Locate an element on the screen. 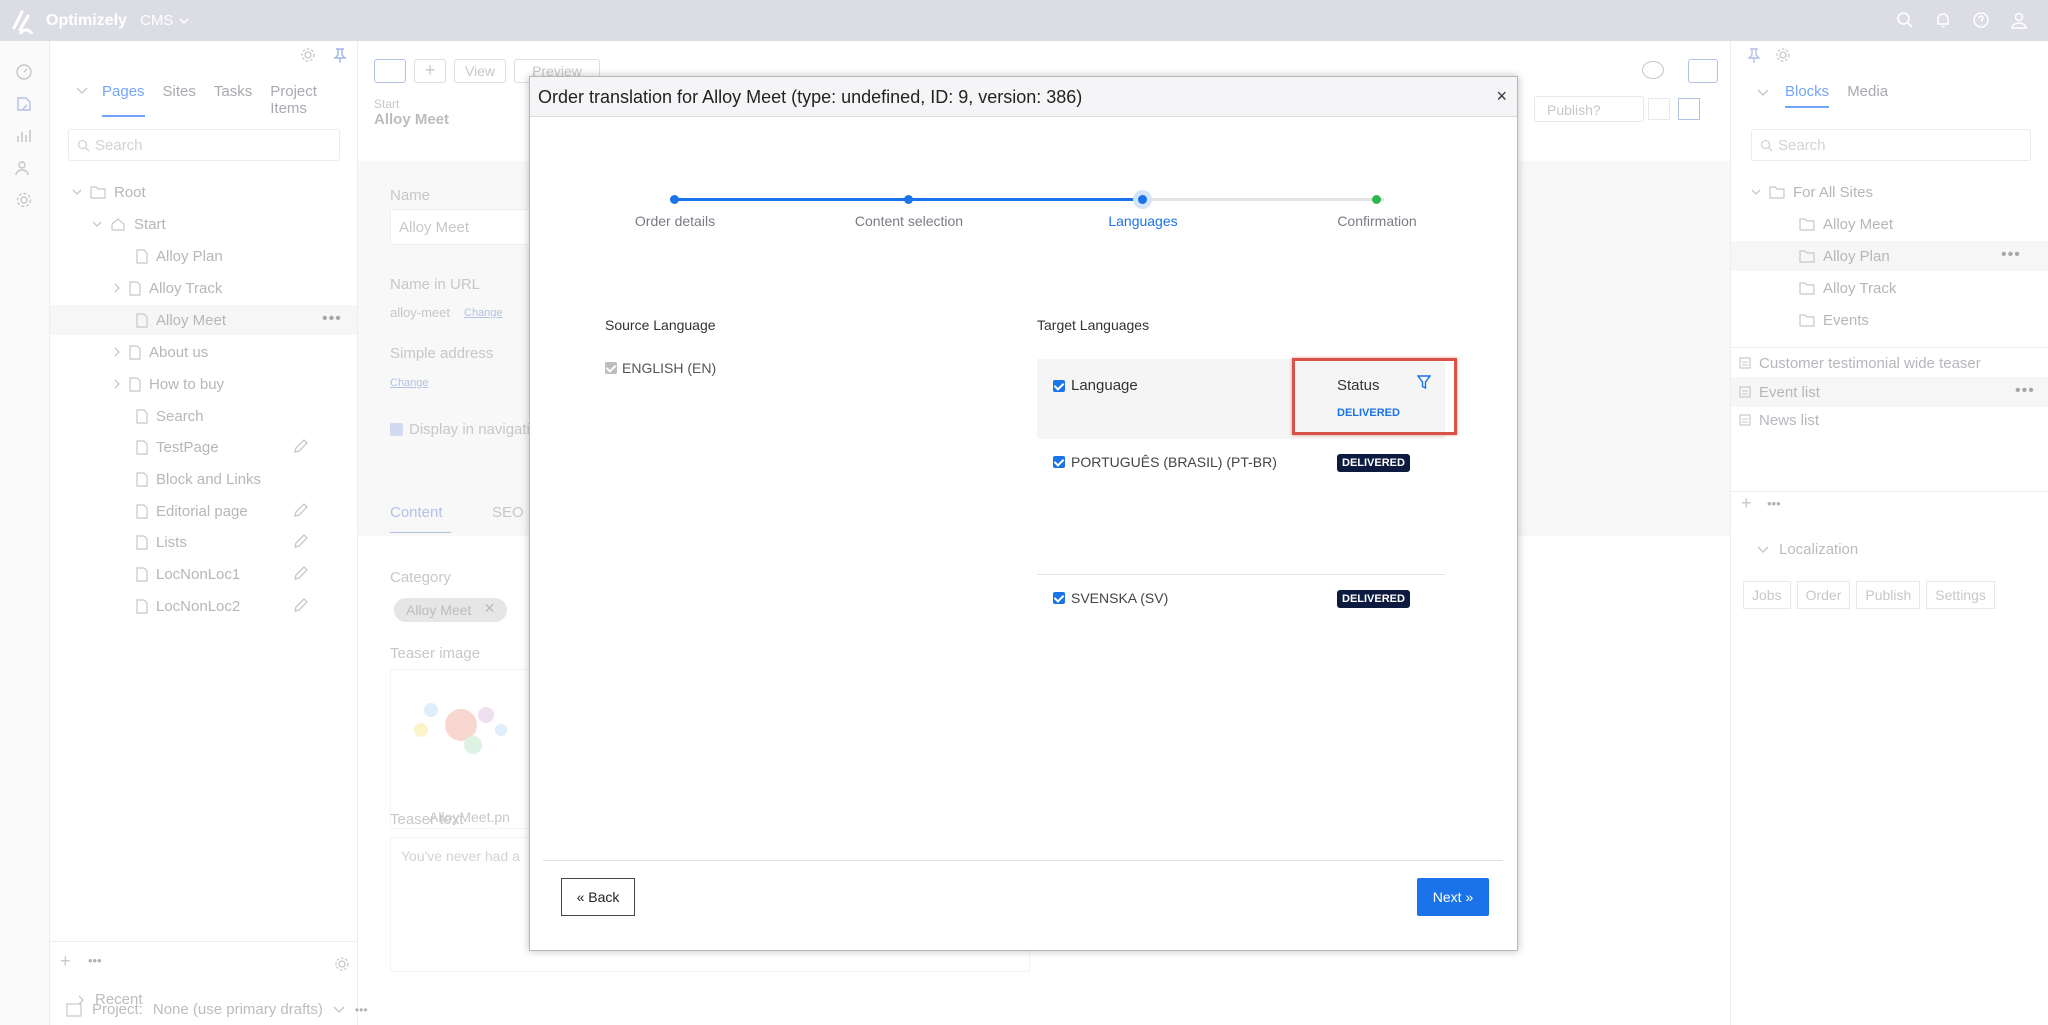 The height and width of the screenshot is (1025, 2048). dialog-footer-divider is located at coordinates (1023, 860).